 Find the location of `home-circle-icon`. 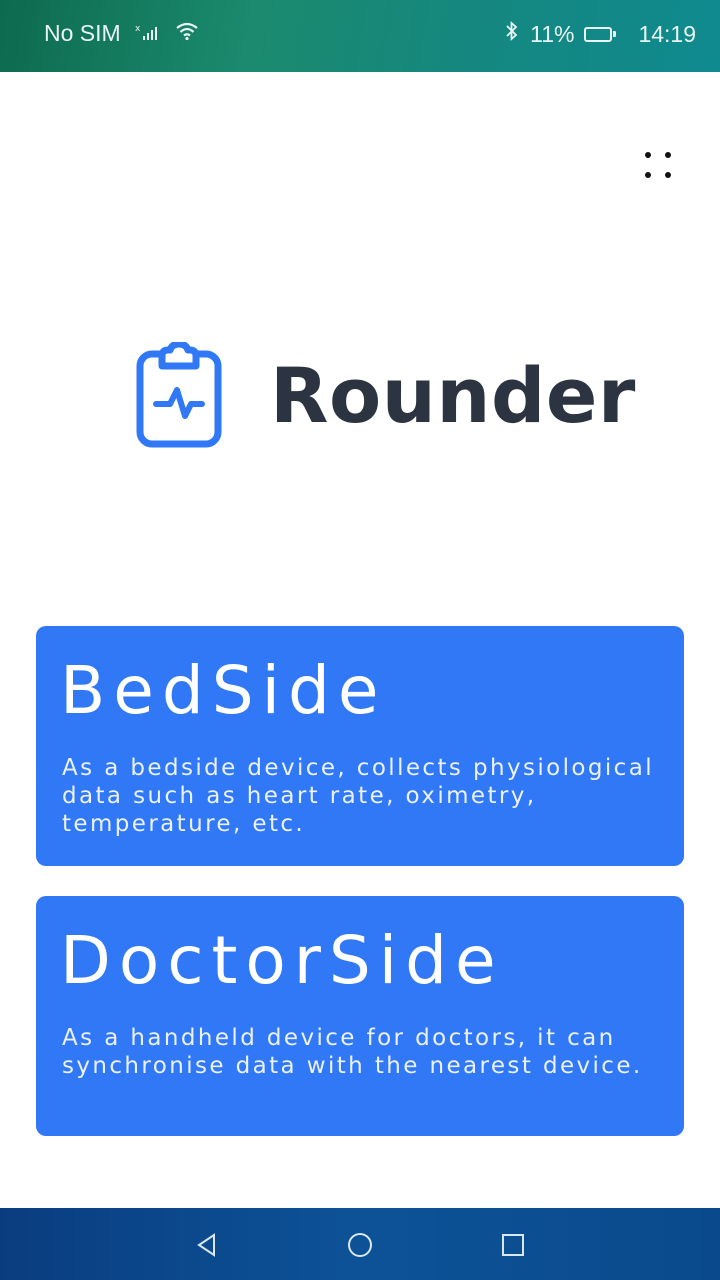

home-circle-icon is located at coordinates (360, 1245).